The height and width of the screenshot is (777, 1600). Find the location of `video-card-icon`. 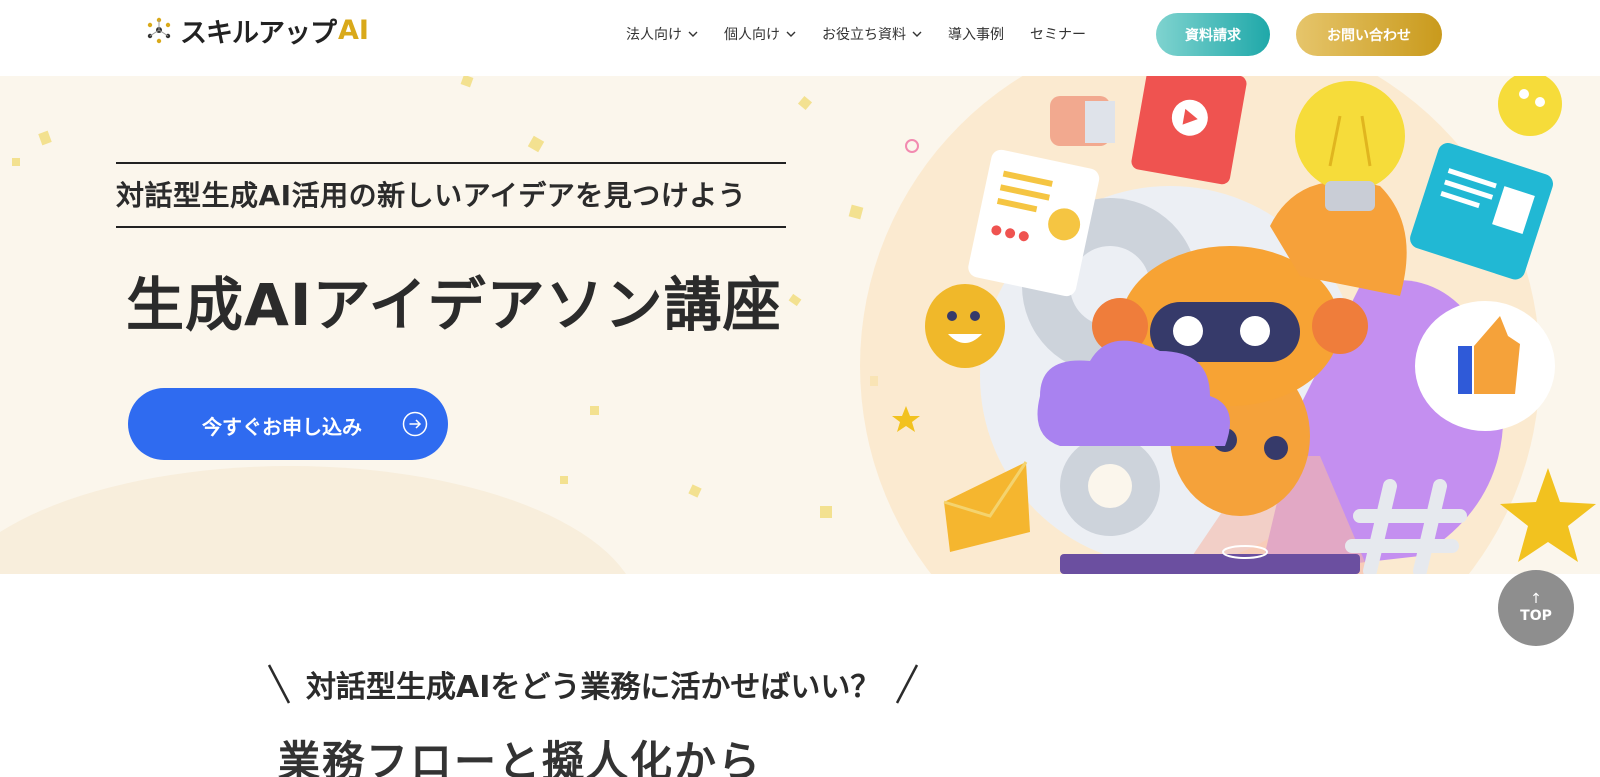

video-card-icon is located at coordinates (1189, 130).